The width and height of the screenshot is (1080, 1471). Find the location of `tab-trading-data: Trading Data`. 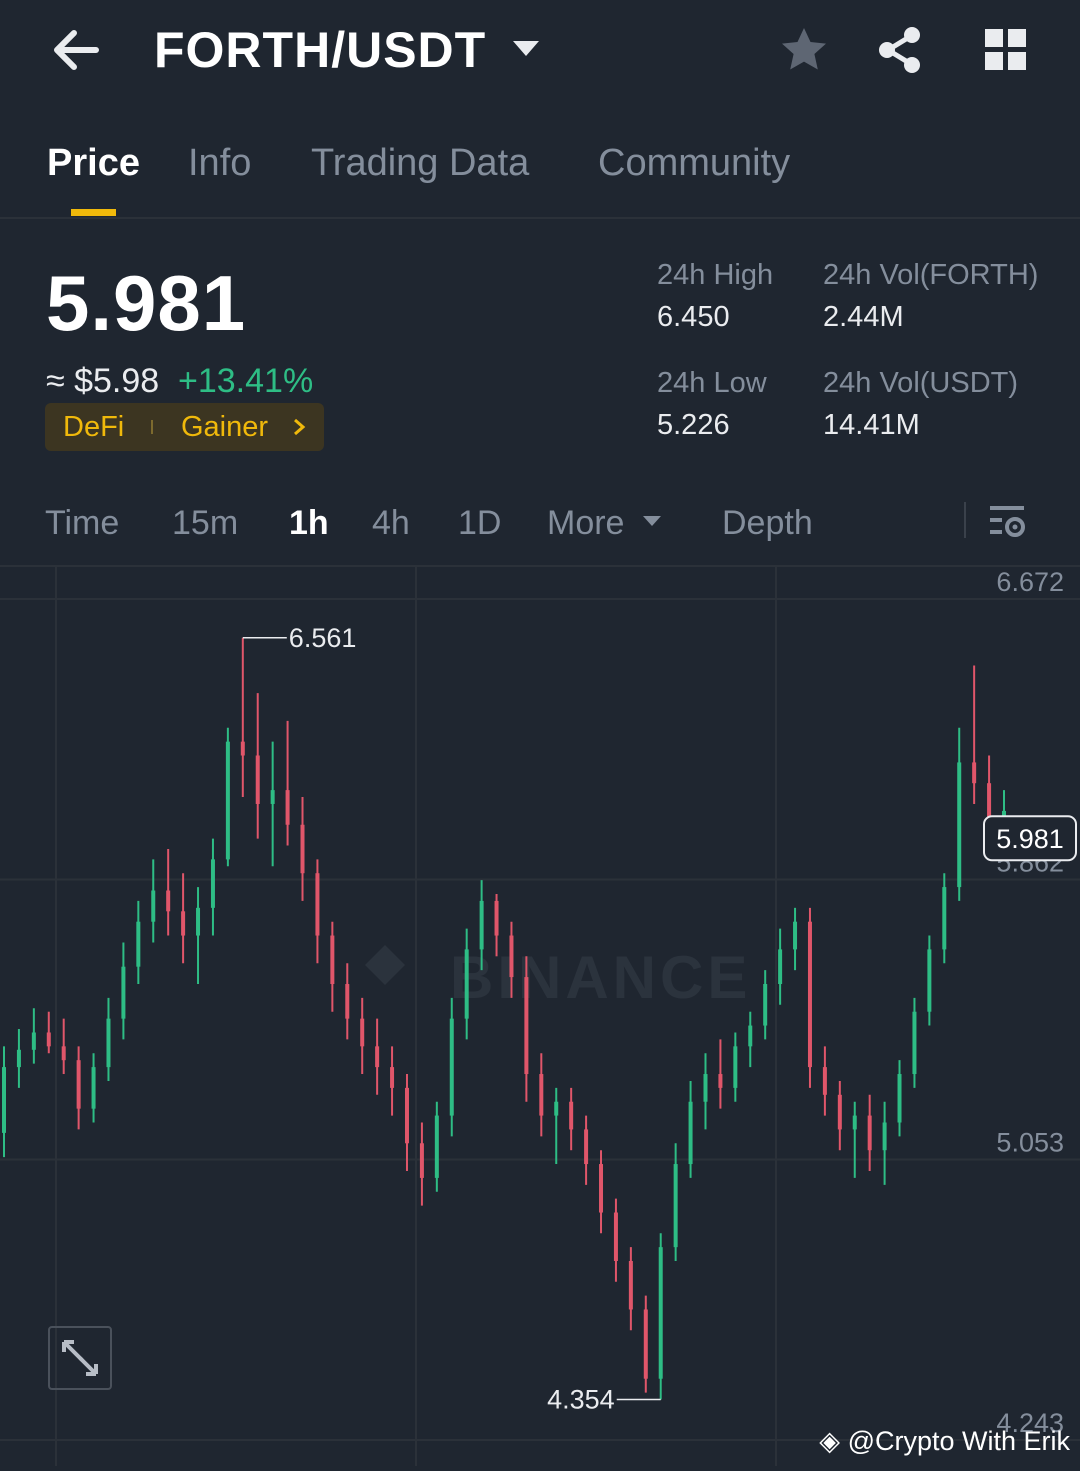

tab-trading-data: Trading Data is located at coordinates (420, 163).